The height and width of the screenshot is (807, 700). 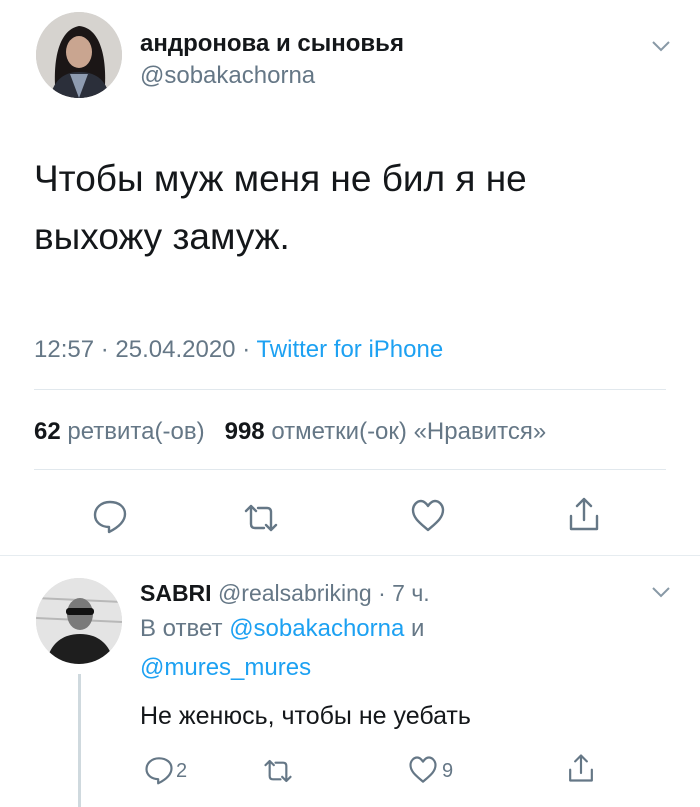 I want to click on reply-avatar, so click(x=79, y=621).